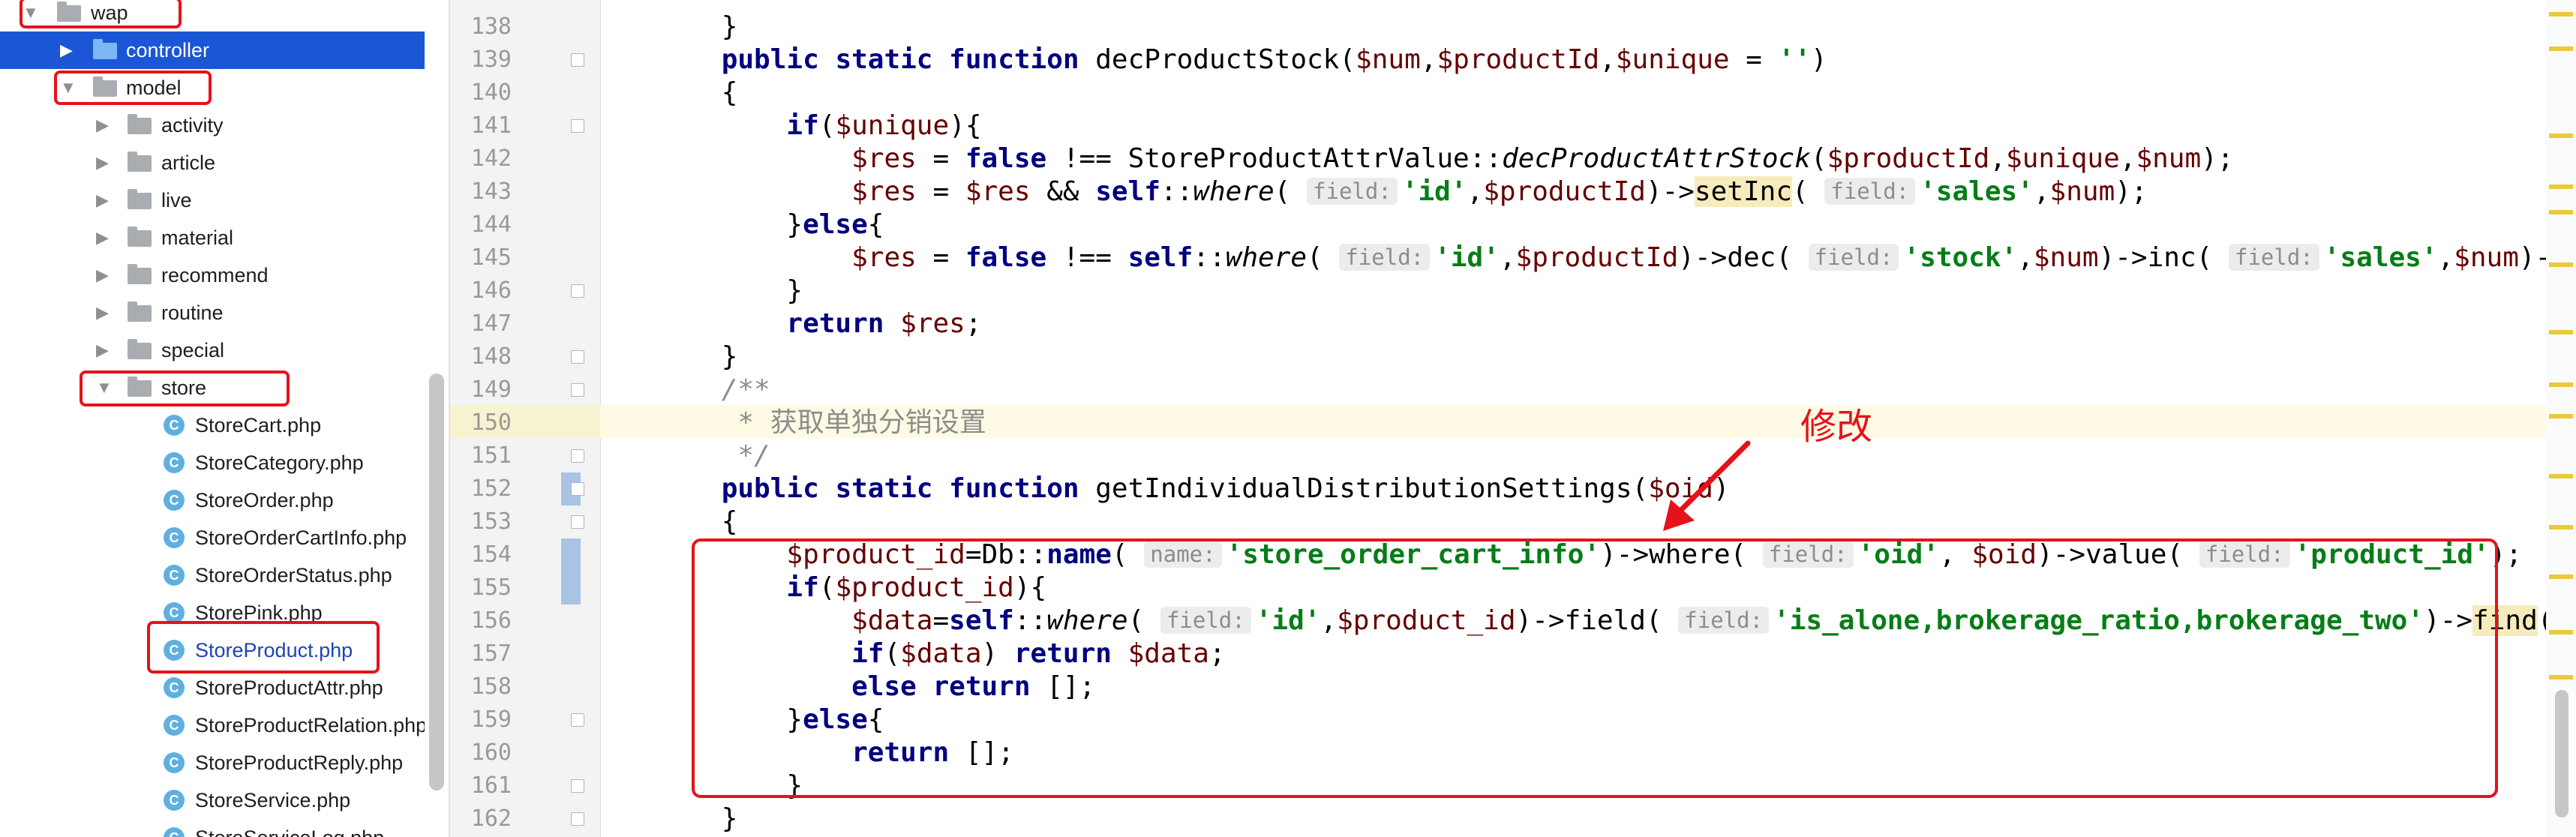 The width and height of the screenshot is (2576, 837). What do you see at coordinates (745, 455) in the screenshot?
I see `doc-comment: */` at bounding box center [745, 455].